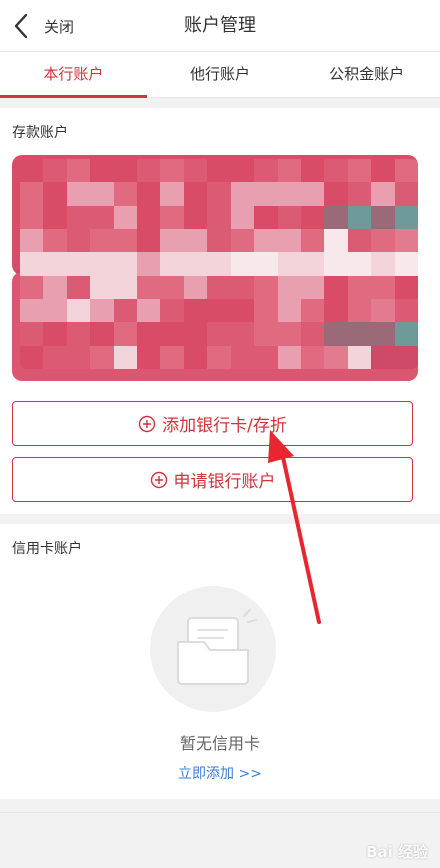 Image resolution: width=440 pixels, height=868 pixels. Describe the element at coordinates (40, 133) in the screenshot. I see `deposit-section-title: 存款账户` at that location.